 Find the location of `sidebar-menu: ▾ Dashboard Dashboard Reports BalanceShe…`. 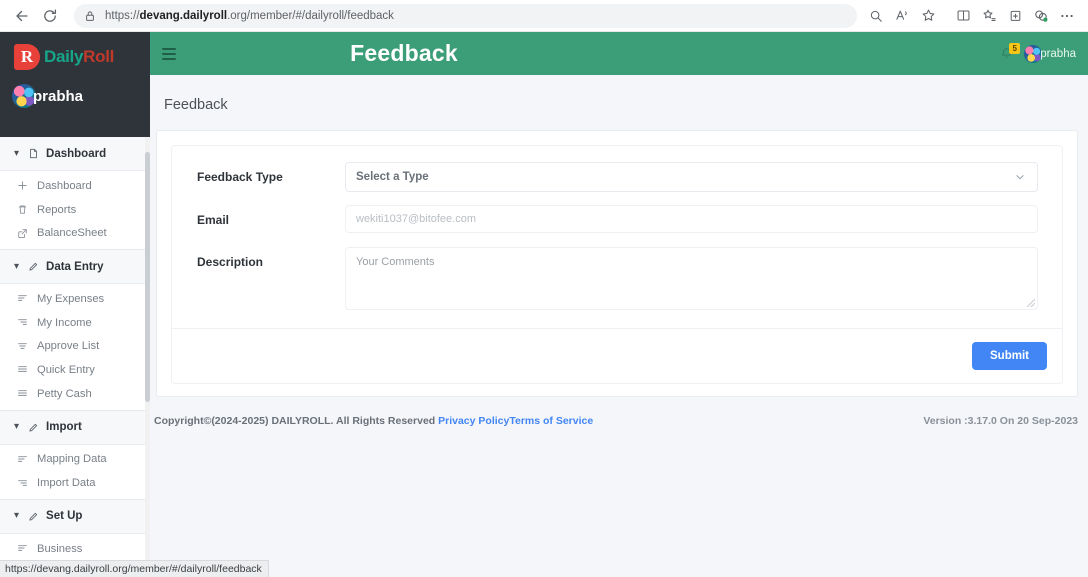

sidebar-menu: ▾ Dashboard Dashboard Reports BalanceShe… is located at coordinates (75, 357).